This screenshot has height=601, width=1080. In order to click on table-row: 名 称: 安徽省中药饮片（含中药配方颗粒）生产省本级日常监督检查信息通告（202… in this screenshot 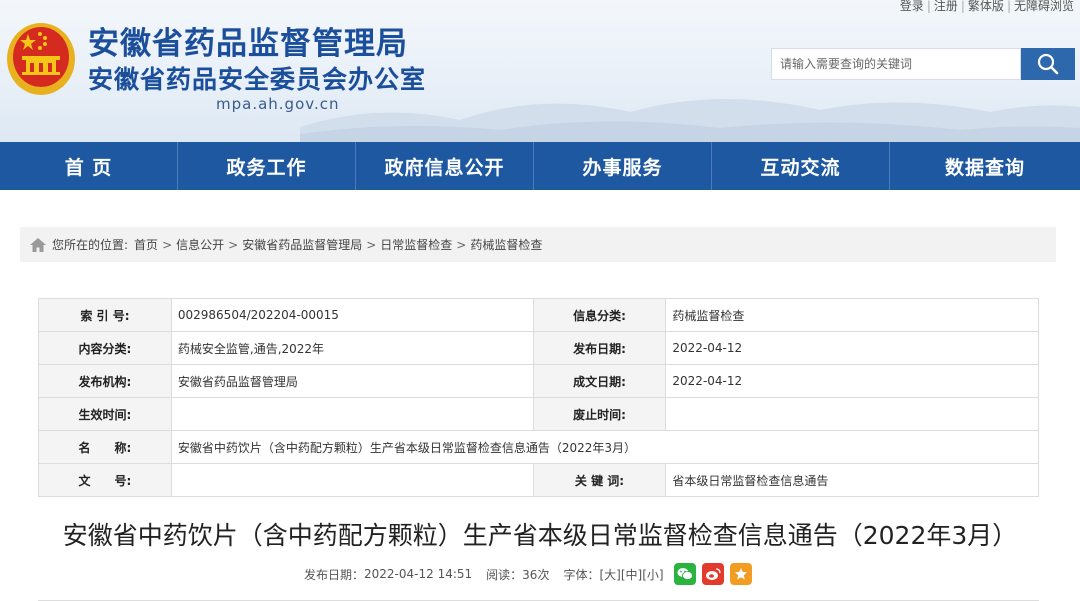, I will do `click(539, 447)`.